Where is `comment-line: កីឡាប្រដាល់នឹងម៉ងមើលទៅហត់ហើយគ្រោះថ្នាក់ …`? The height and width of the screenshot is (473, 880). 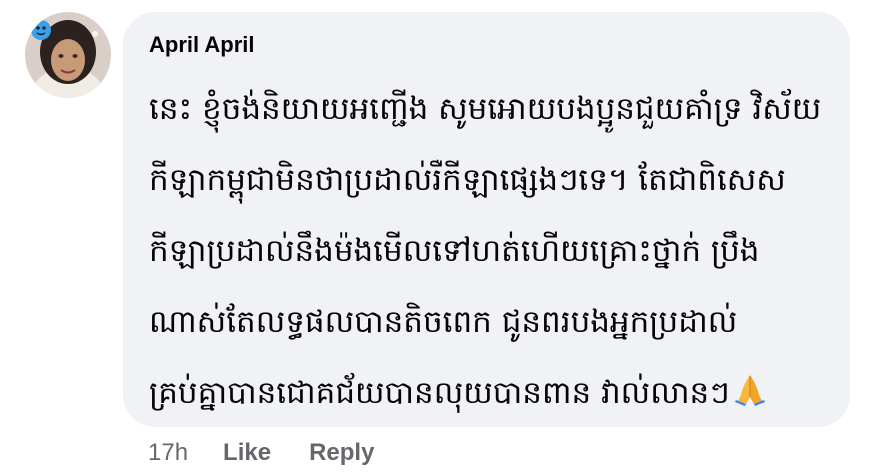
comment-line: កីឡាប្រដាល់នឹងម៉ងមើលទៅហត់ហើយគ្រោះថ្នាក់ … is located at coordinates (454, 251).